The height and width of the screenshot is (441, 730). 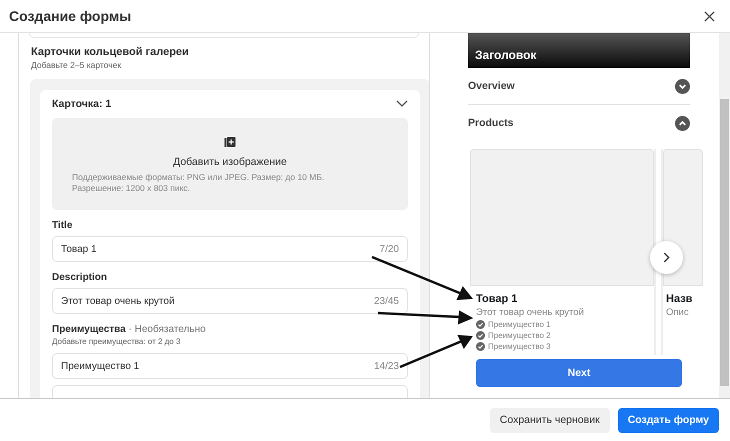 I want to click on save-draft-button: Сохранить черновик, so click(x=550, y=420).